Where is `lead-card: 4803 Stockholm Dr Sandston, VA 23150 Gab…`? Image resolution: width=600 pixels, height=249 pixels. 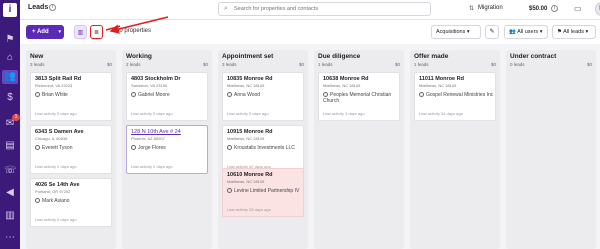
lead-card: 4803 Stockholm Dr Sandston, VA 23150 Gab… is located at coordinates (167, 96).